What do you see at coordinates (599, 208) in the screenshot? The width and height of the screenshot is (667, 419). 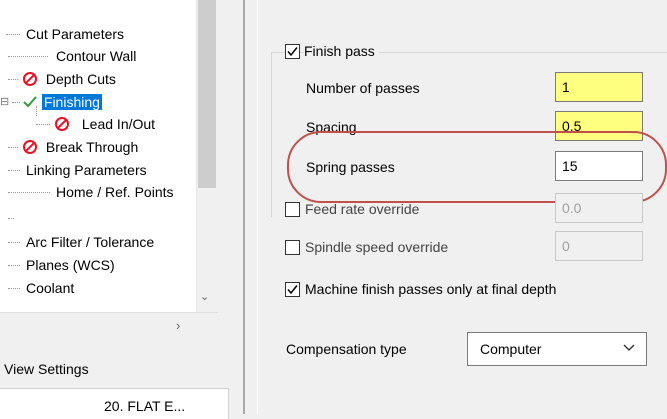 I see `feed-rate-input: 0.0` at bounding box center [599, 208].